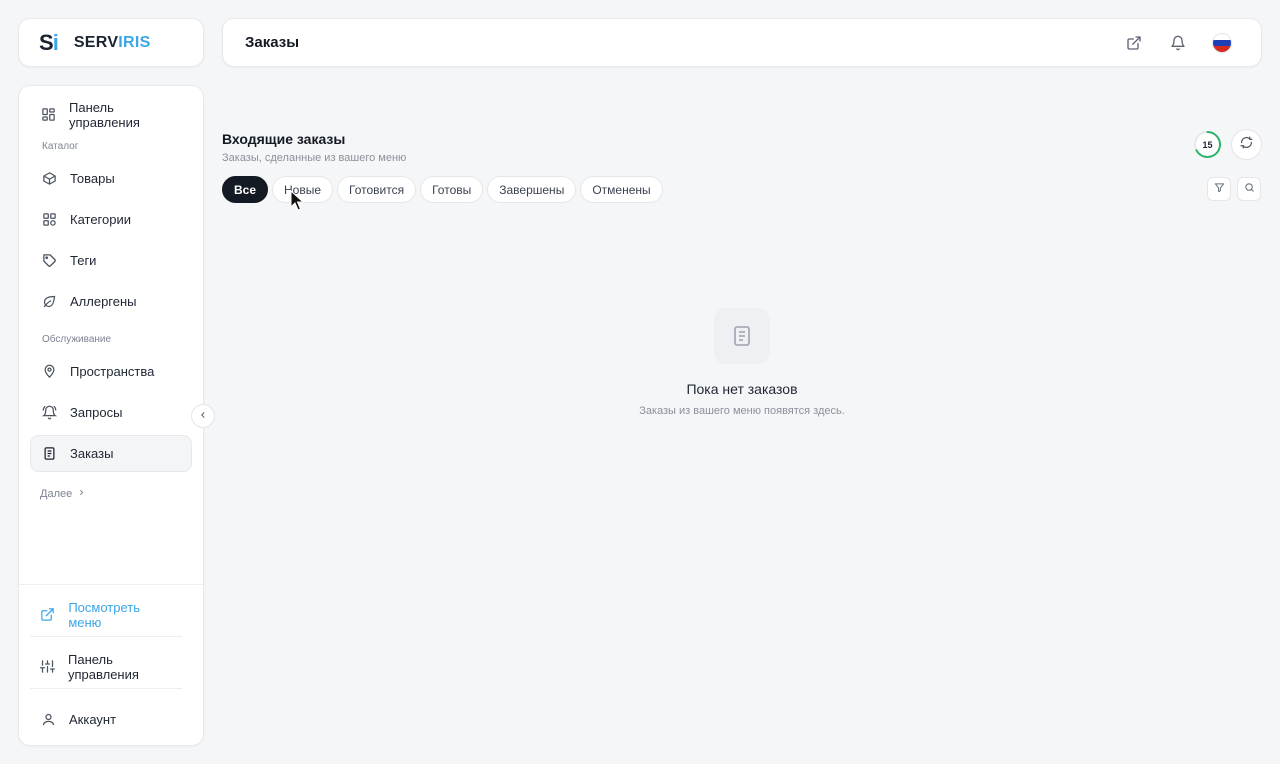  Describe the element at coordinates (49, 261) in the screenshot. I see `tag-icon` at that location.